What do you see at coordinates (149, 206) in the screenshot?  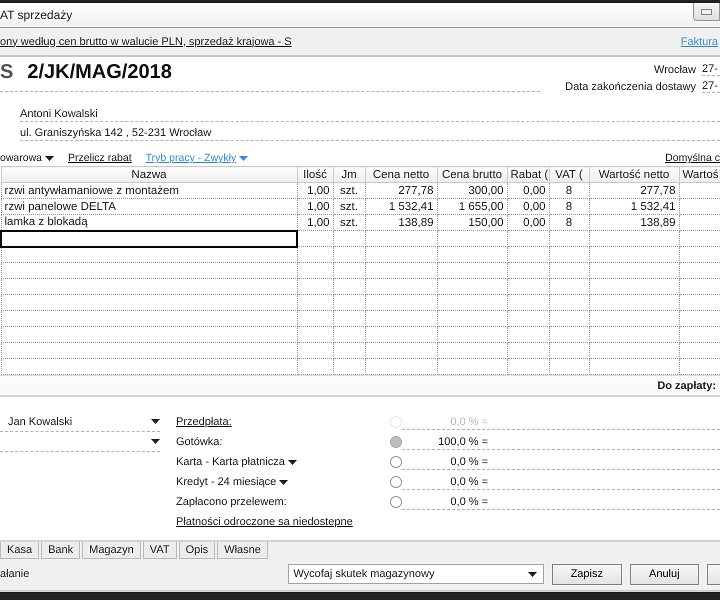 I see `table-cell: rzwi panelowe DELTA` at bounding box center [149, 206].